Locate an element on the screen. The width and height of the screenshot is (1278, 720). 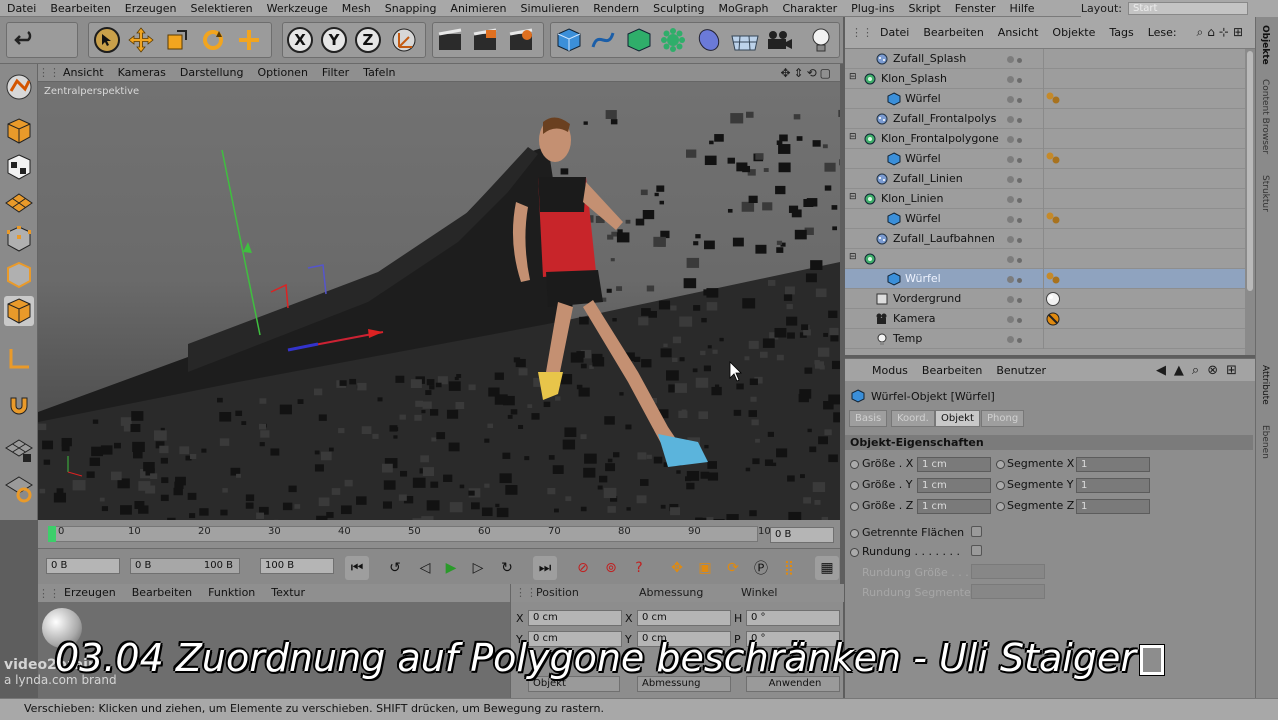
pos-x-field: 0 cm is located at coordinates (575, 618).